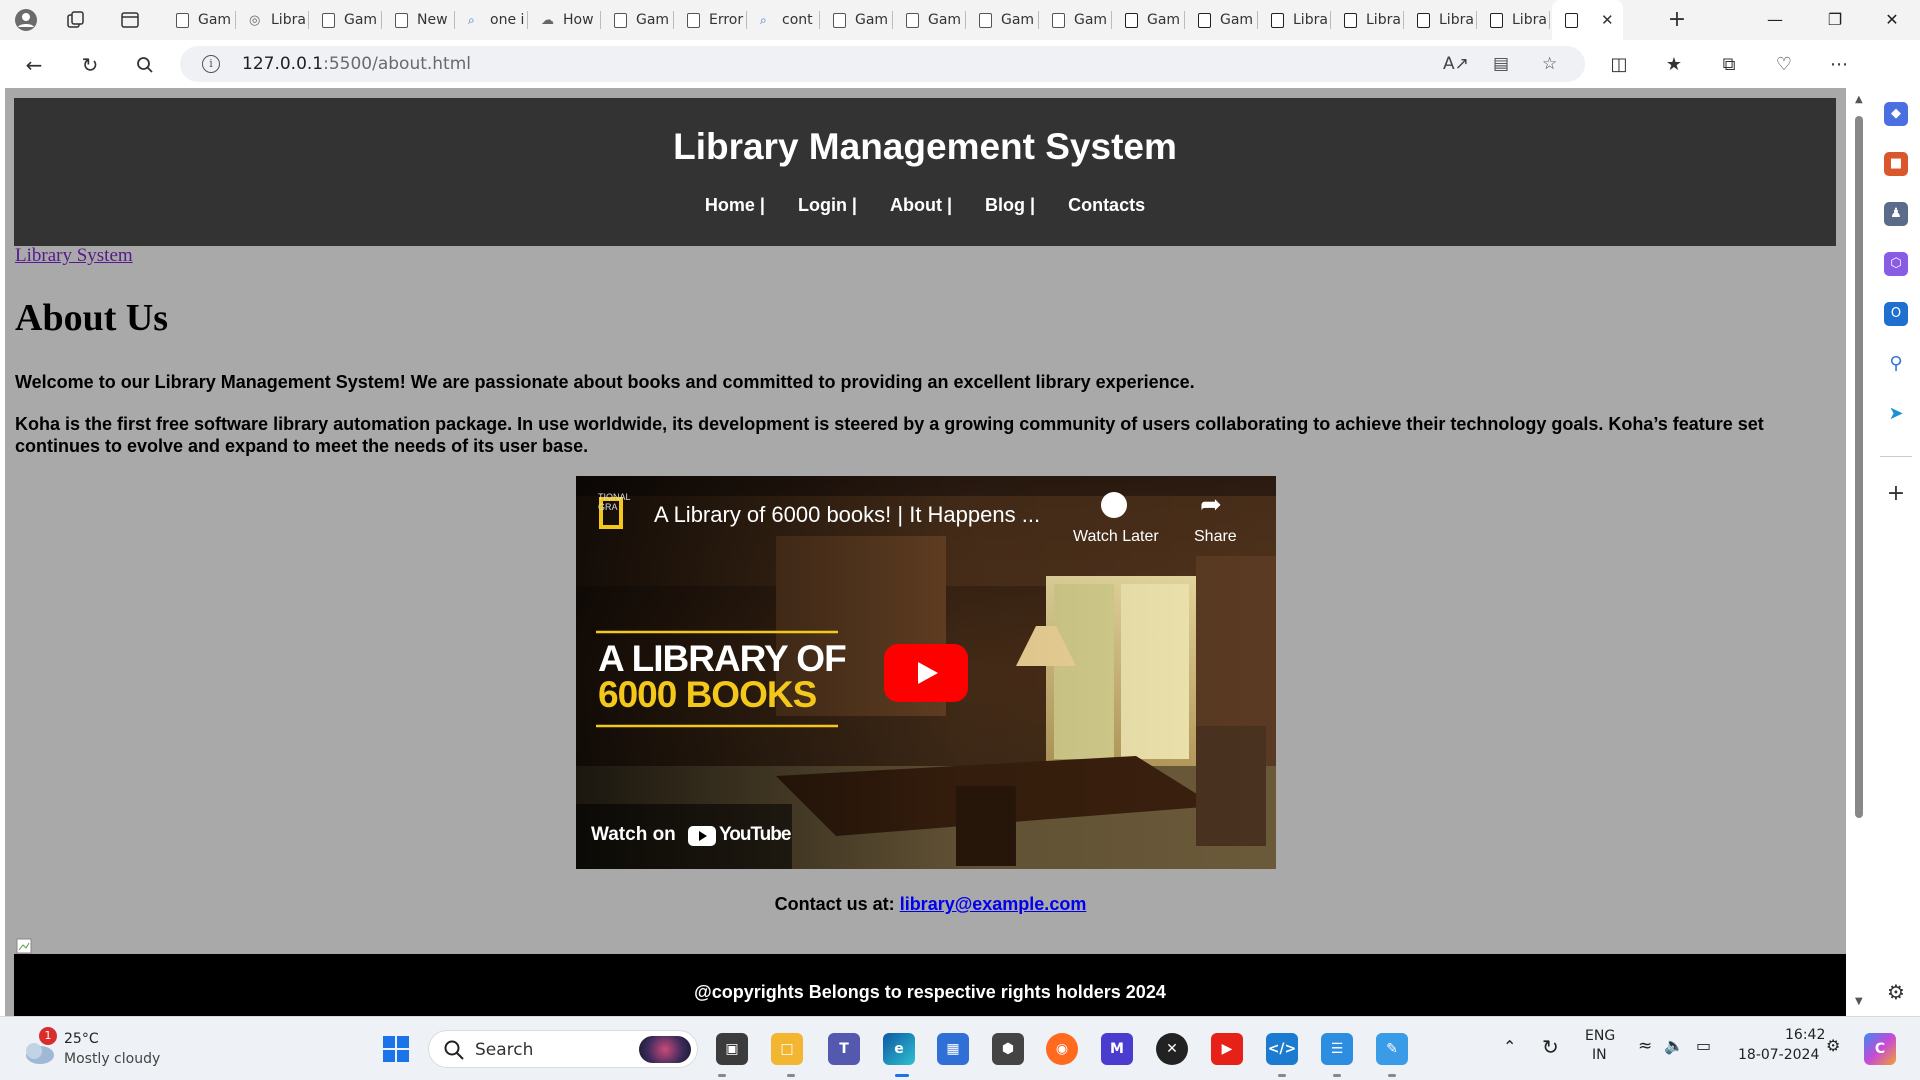 The image size is (1920, 1080). What do you see at coordinates (1587, 20) in the screenshot?
I see `active-tab: ✕` at bounding box center [1587, 20].